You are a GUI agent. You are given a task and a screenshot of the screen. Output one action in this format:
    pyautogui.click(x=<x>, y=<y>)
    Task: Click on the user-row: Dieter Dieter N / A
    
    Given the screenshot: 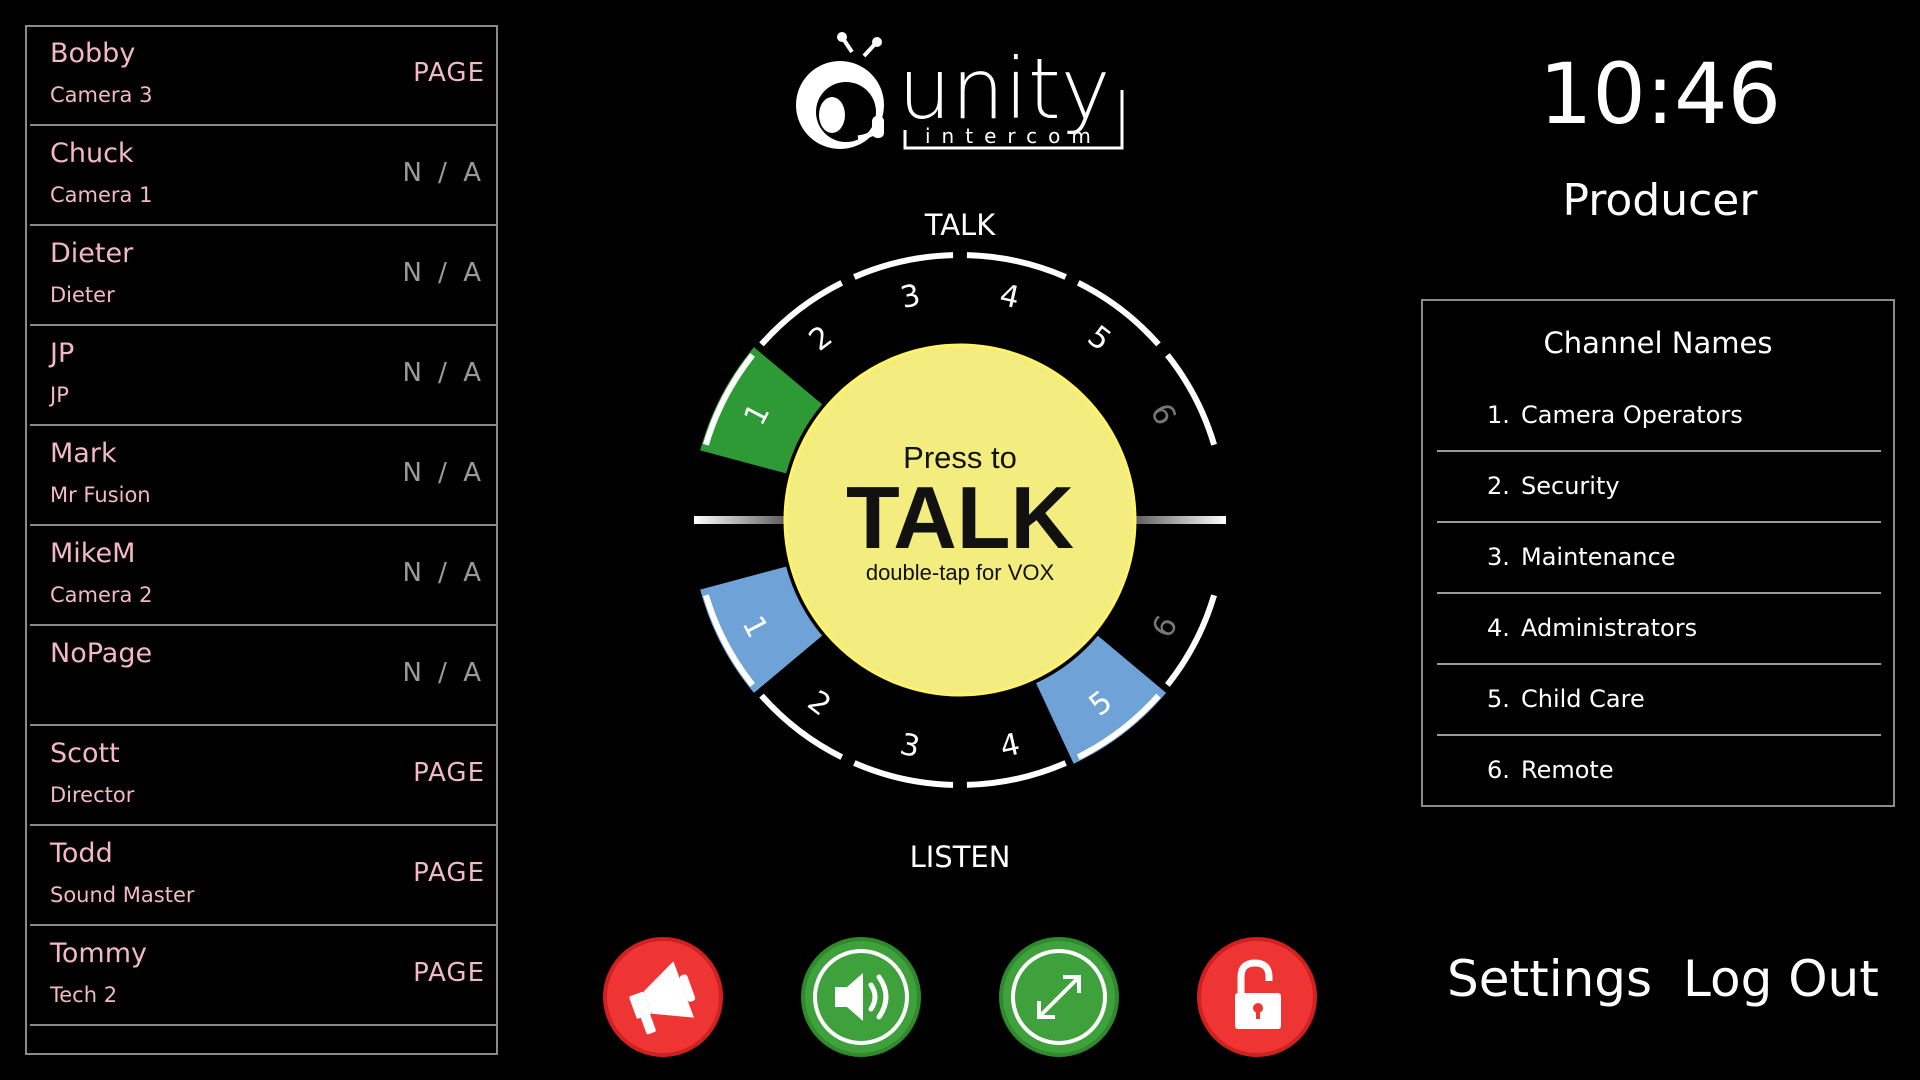 What is the action you would take?
    pyautogui.click(x=263, y=277)
    